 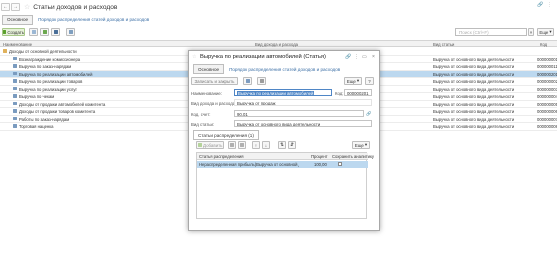 I want to click on arrow-up-icon: ↑, so click(x=256, y=145).